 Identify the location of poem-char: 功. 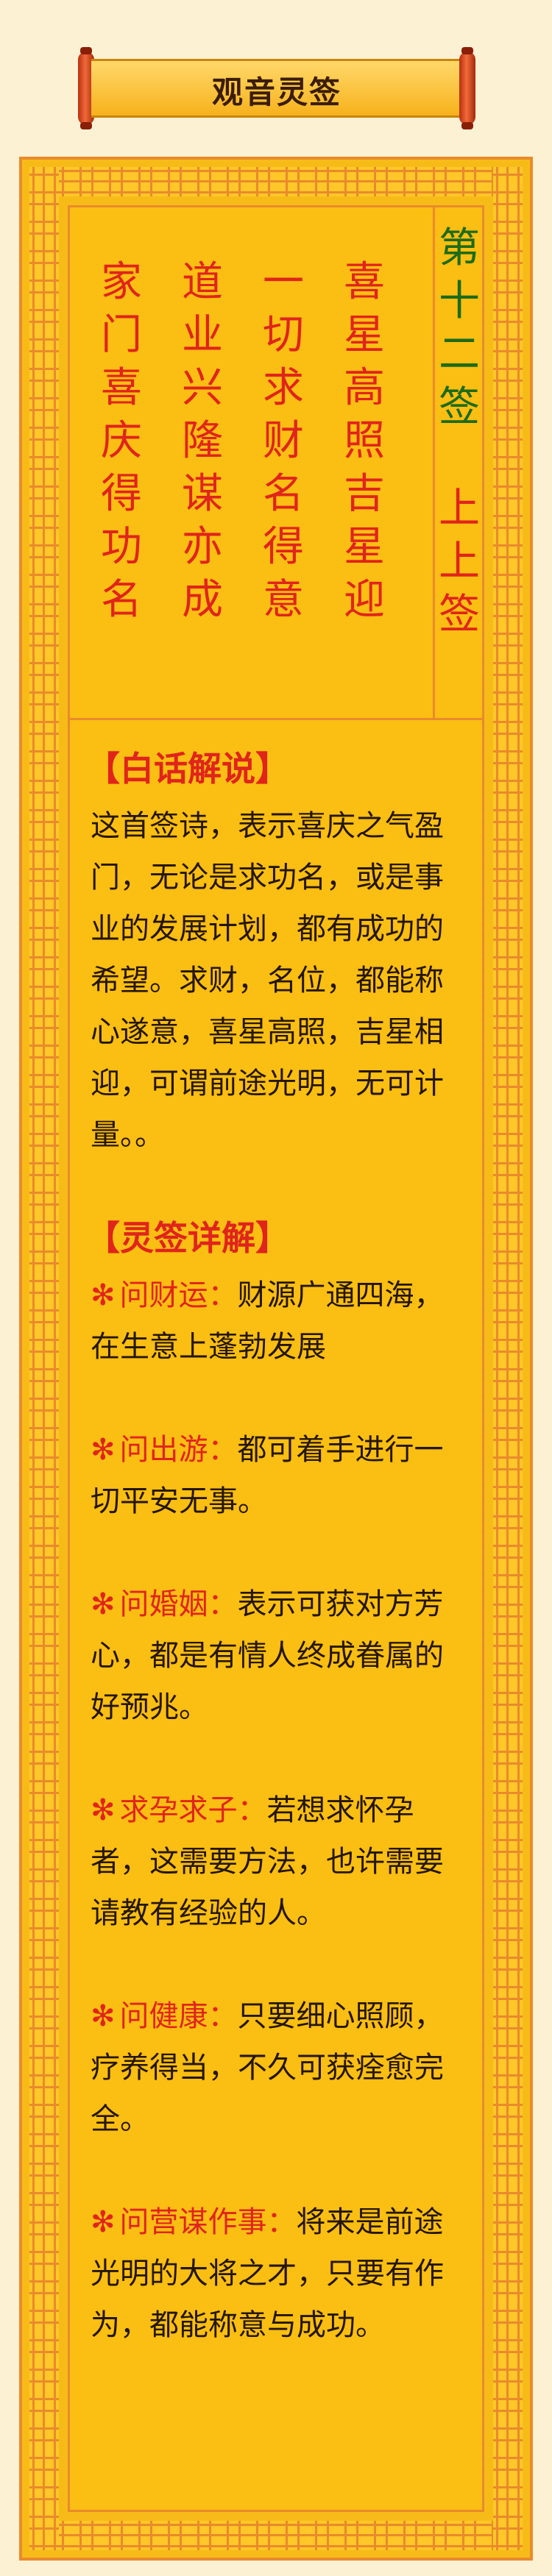
(121, 547).